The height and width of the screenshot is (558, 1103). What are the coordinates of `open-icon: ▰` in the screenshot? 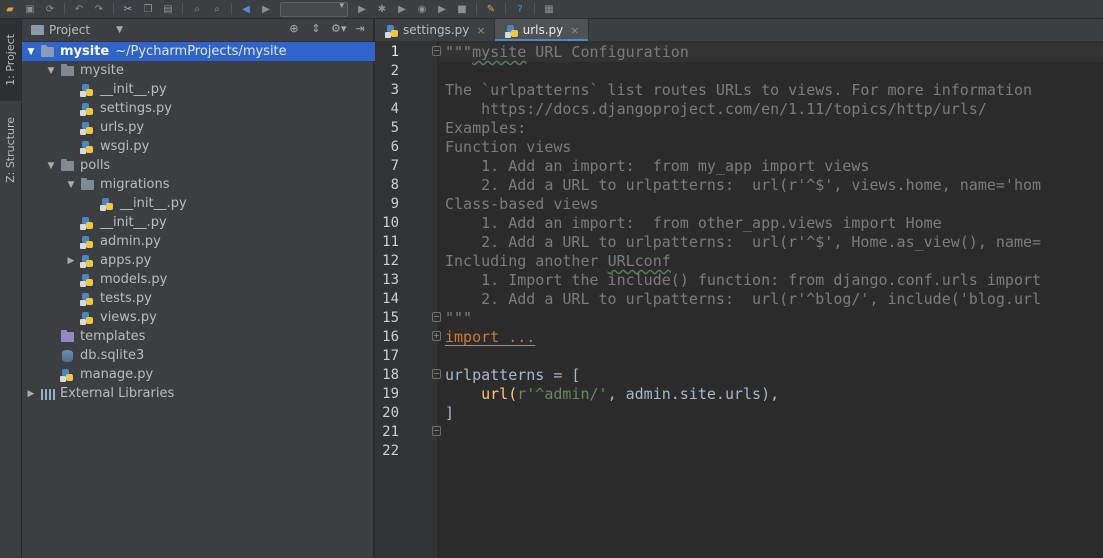 It's located at (10, 9).